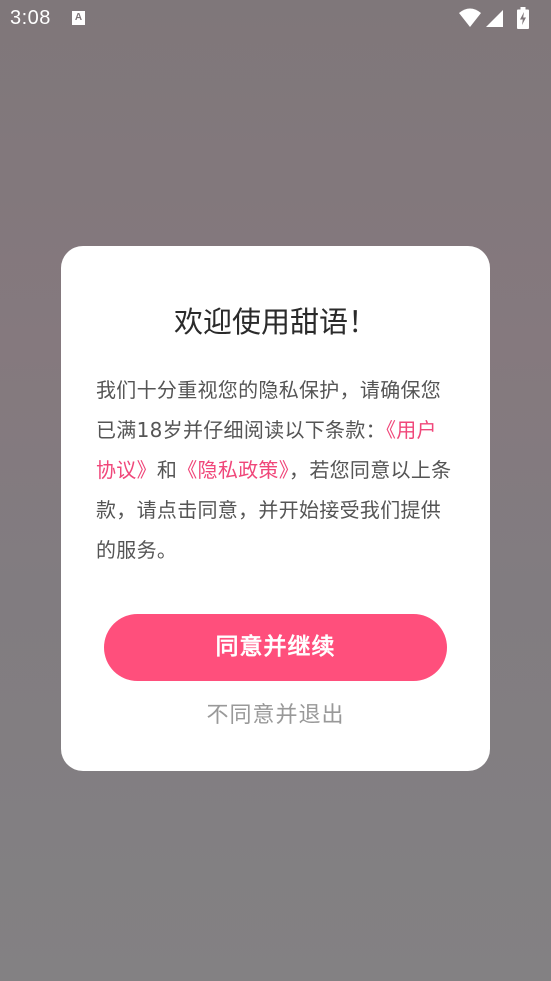 The image size is (551, 981). I want to click on battery-charging-icon, so click(523, 18).